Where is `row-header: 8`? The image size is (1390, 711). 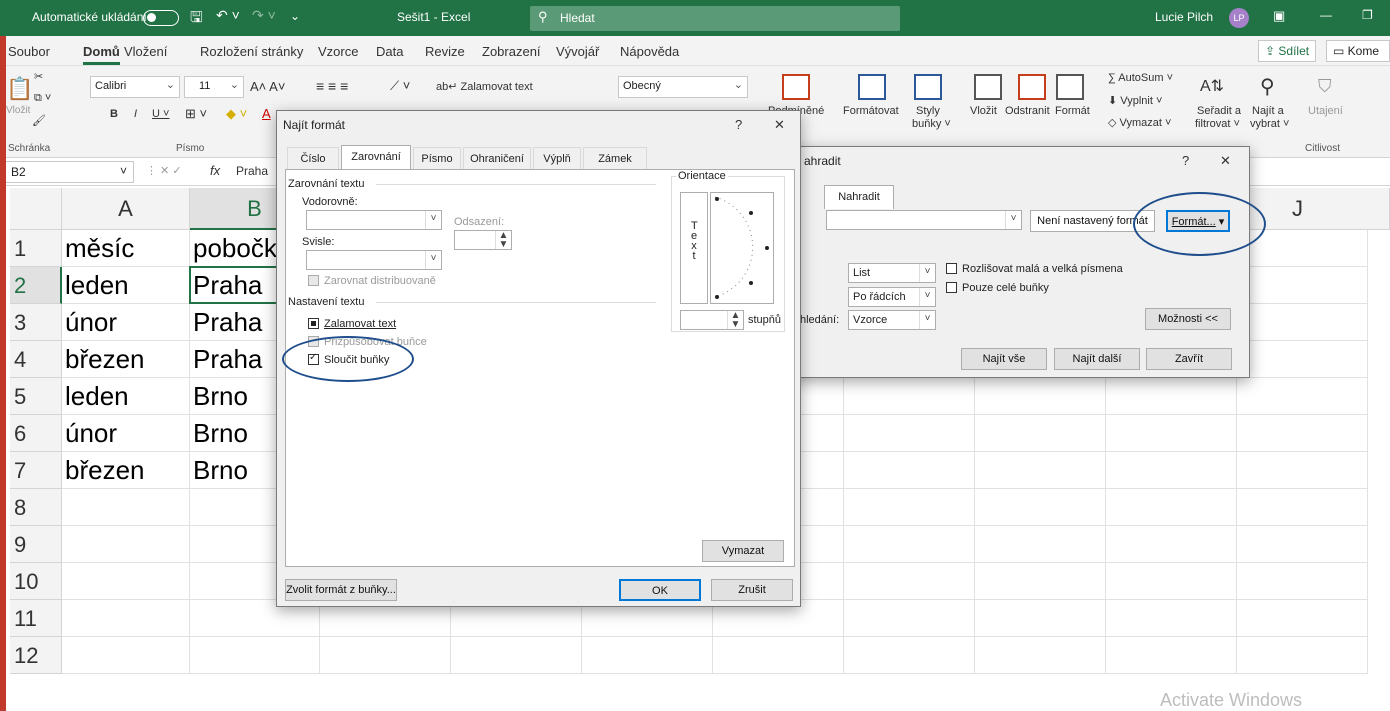
row-header: 8 is located at coordinates (36, 507).